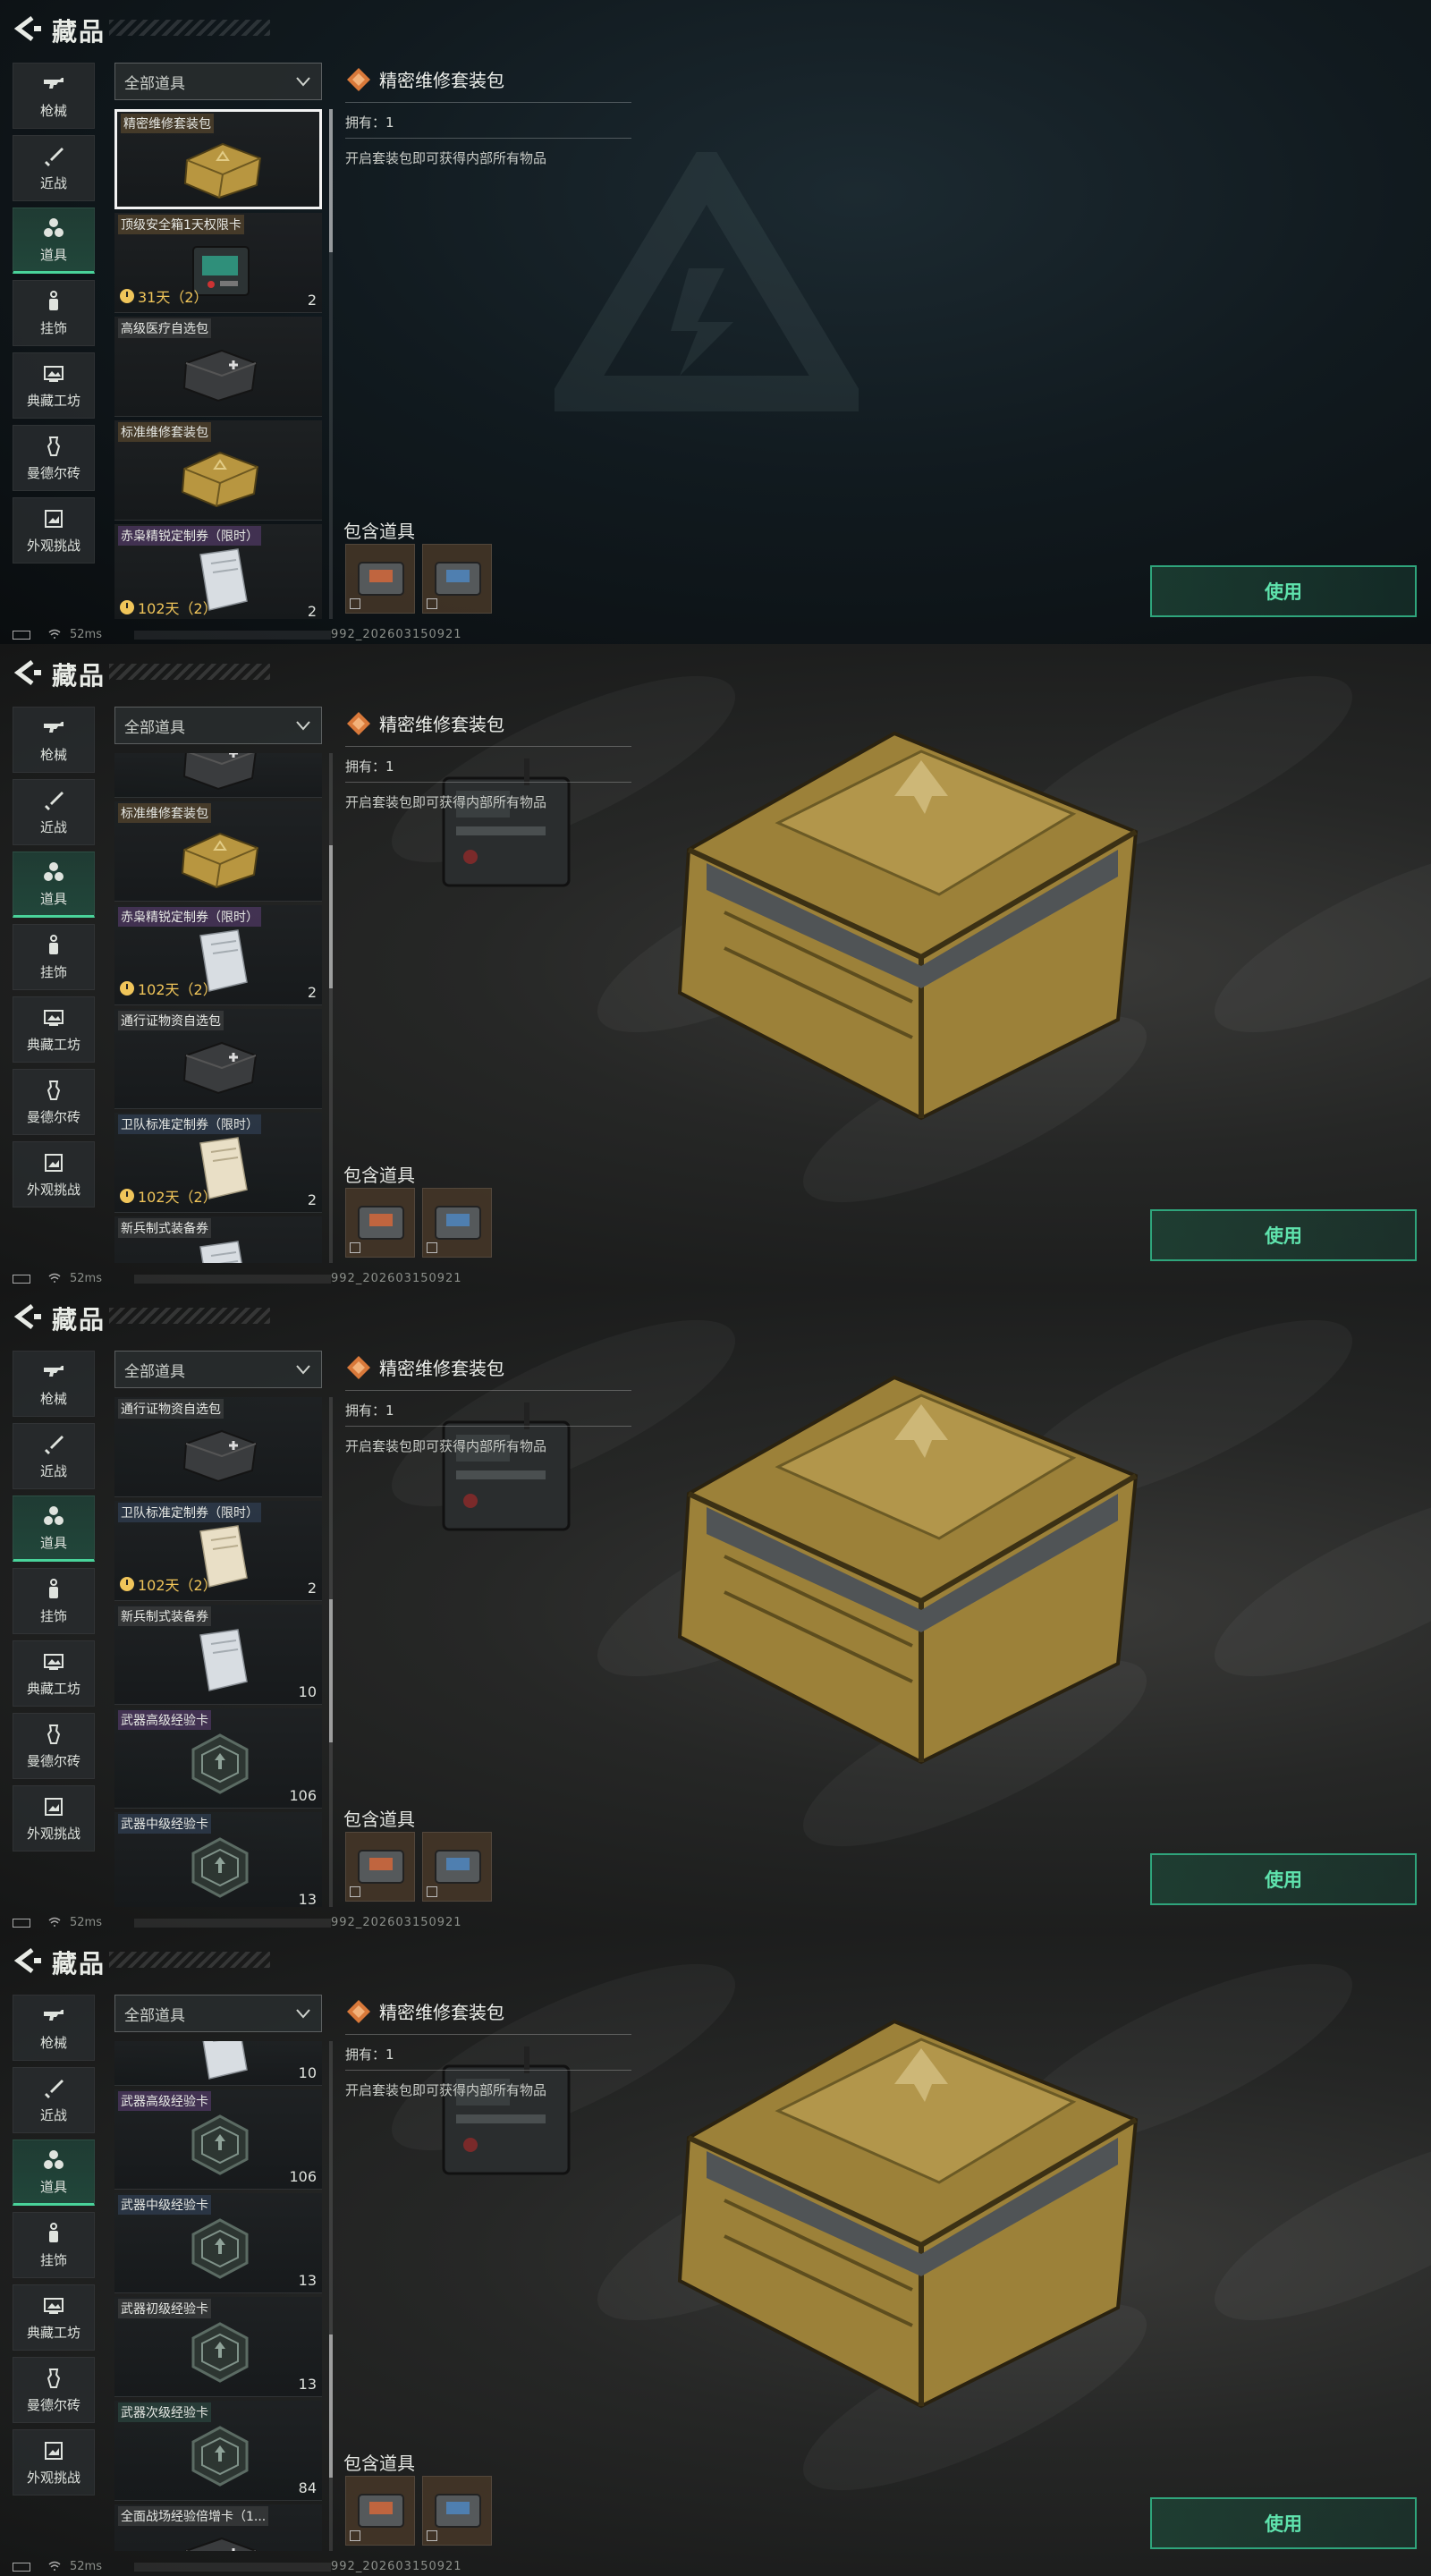 This screenshot has width=1431, height=2576. What do you see at coordinates (218, 367) in the screenshot?
I see `list-item: 高级医疗自选包` at bounding box center [218, 367].